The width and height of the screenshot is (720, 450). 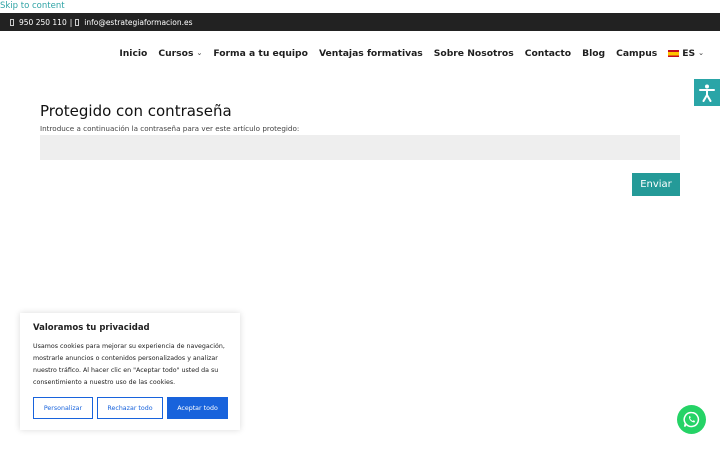 I want to click on nav-item-campus: Campus, so click(x=636, y=53).